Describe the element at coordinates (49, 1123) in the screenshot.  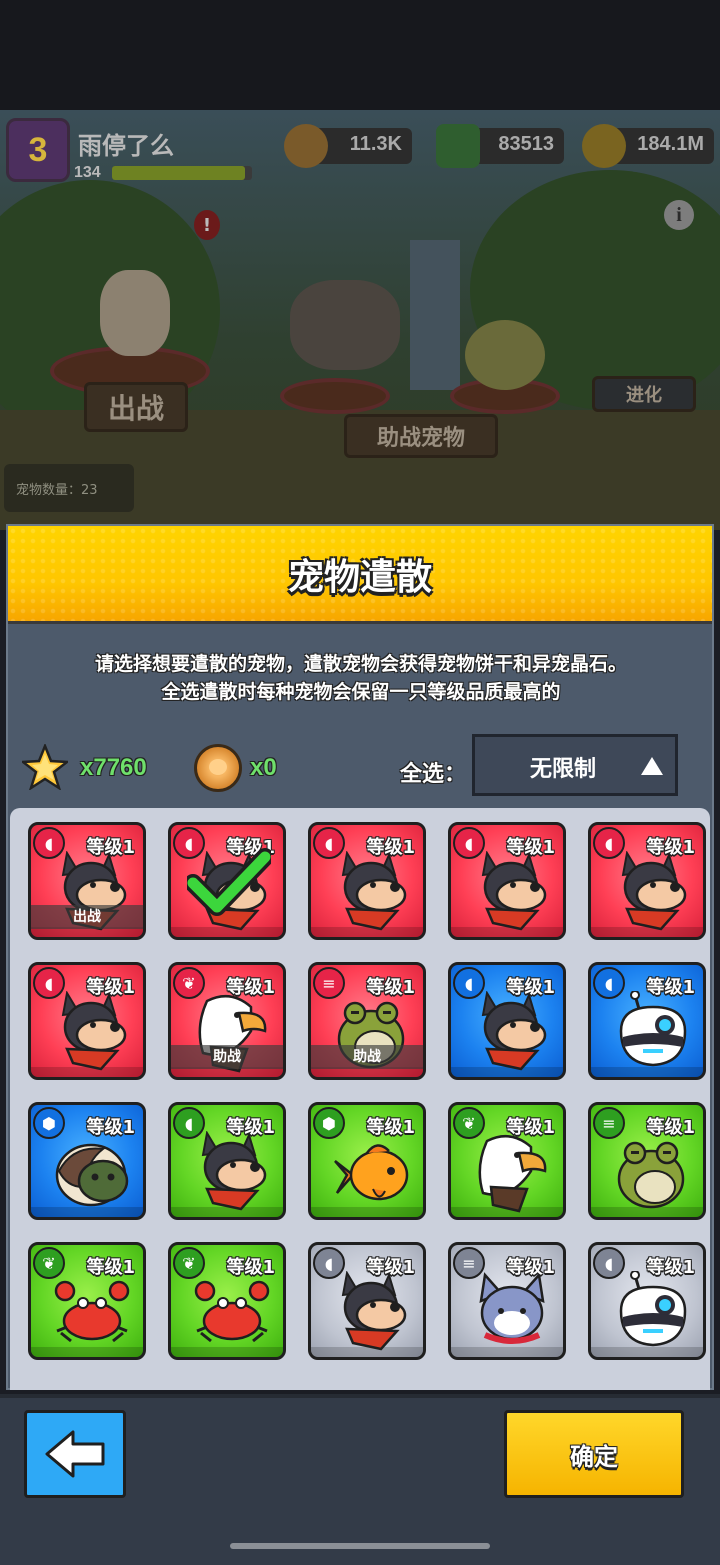
I see `turtle-shell-icon: ⬢` at that location.